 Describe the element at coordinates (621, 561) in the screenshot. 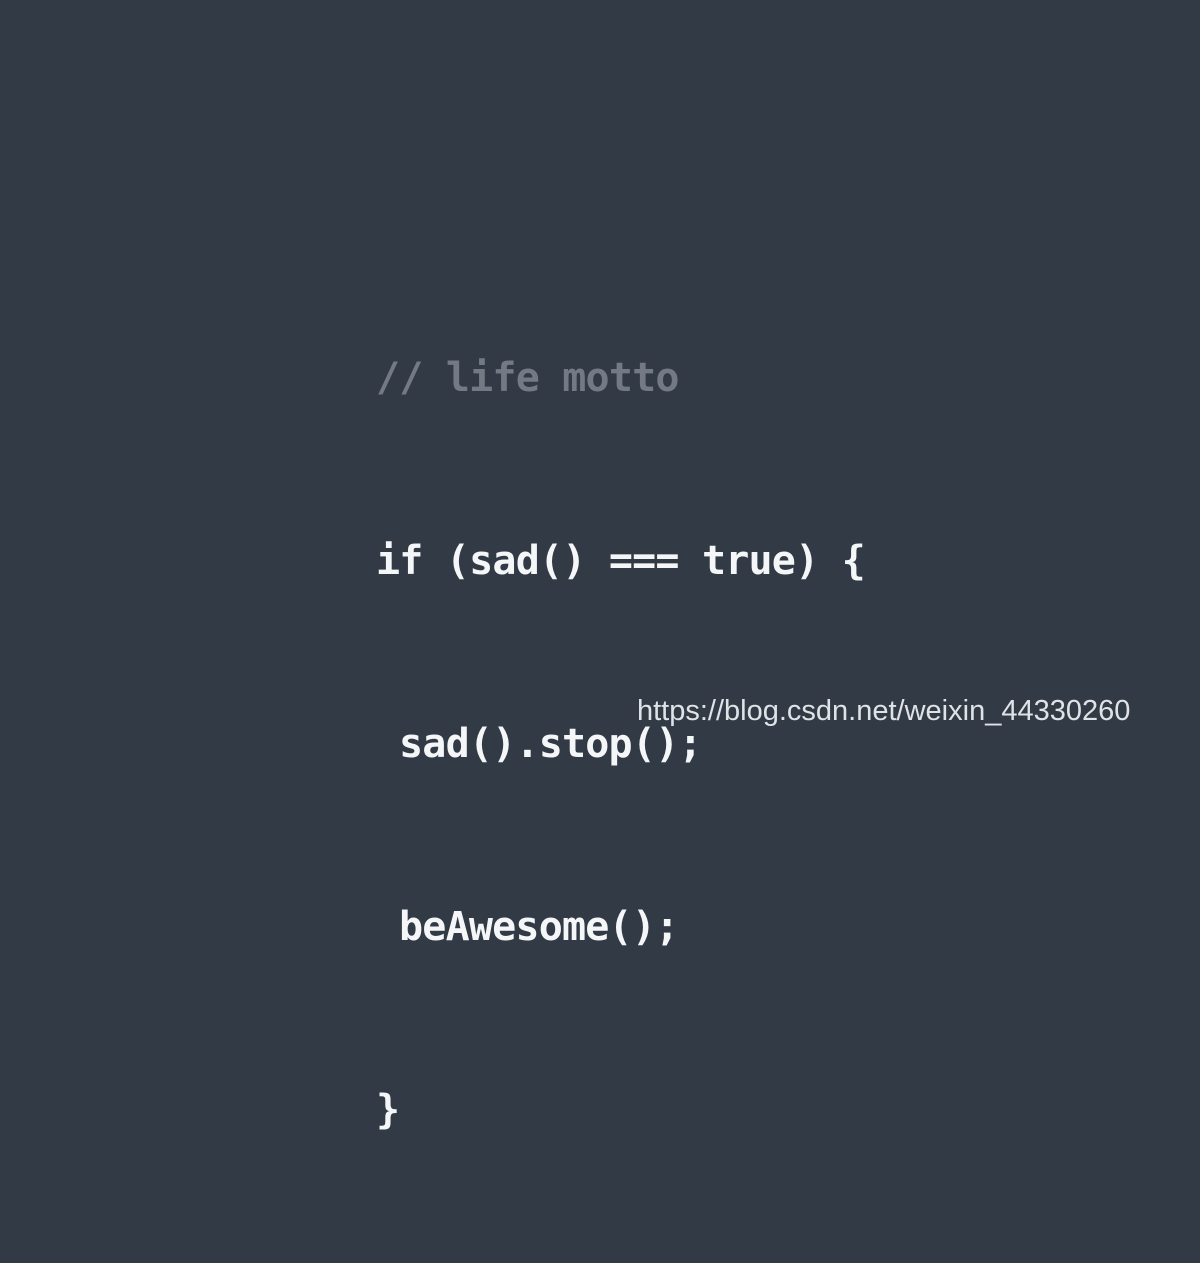

I see `if-statement-line: if (sad() === true) {` at that location.